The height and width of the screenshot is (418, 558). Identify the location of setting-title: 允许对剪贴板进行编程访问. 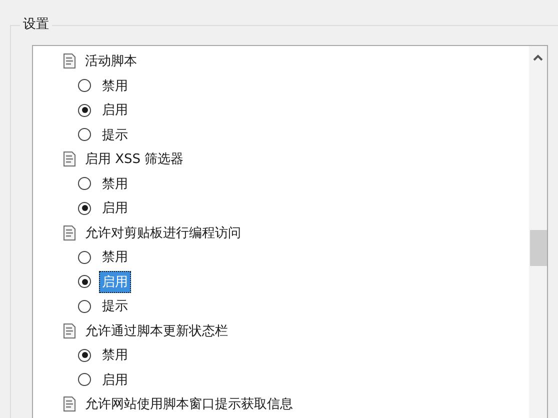
(163, 233).